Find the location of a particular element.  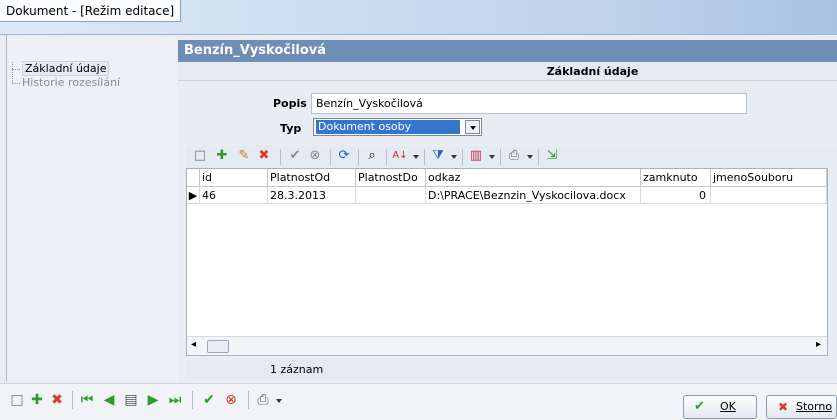

record-icon: ▤ is located at coordinates (131, 400).